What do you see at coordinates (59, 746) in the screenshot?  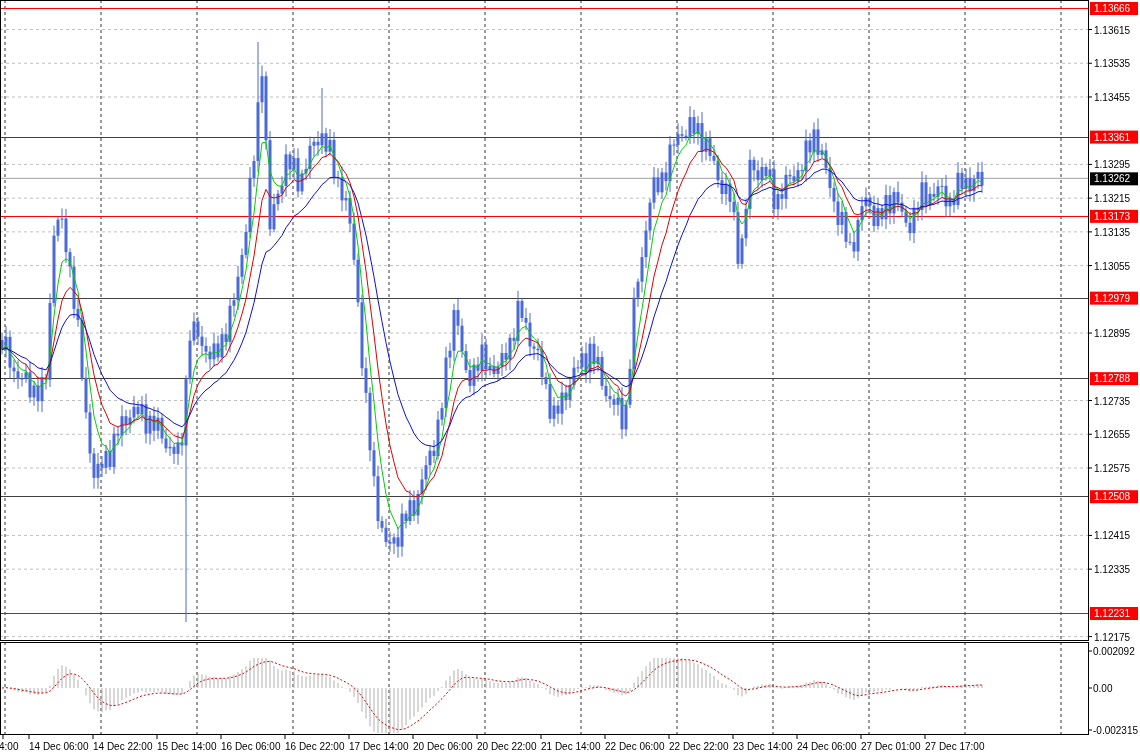 I see `time-tick-label: 14 Dec 06:00` at bounding box center [59, 746].